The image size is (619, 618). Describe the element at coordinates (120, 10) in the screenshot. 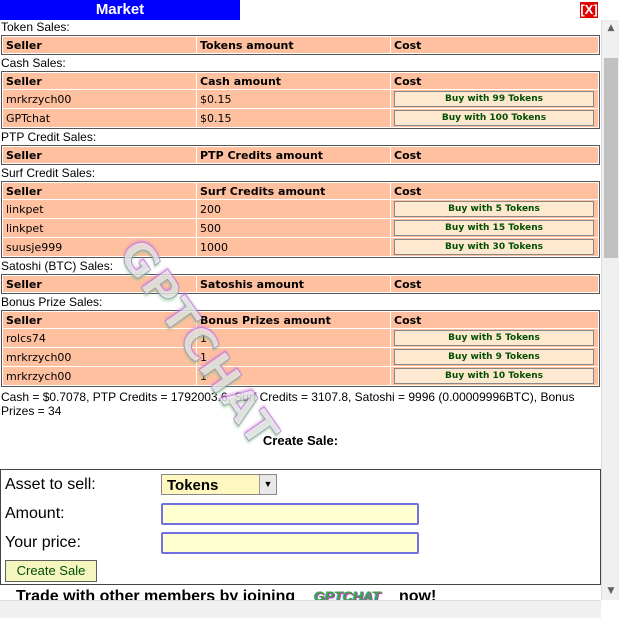

I see `window-title: Market` at that location.